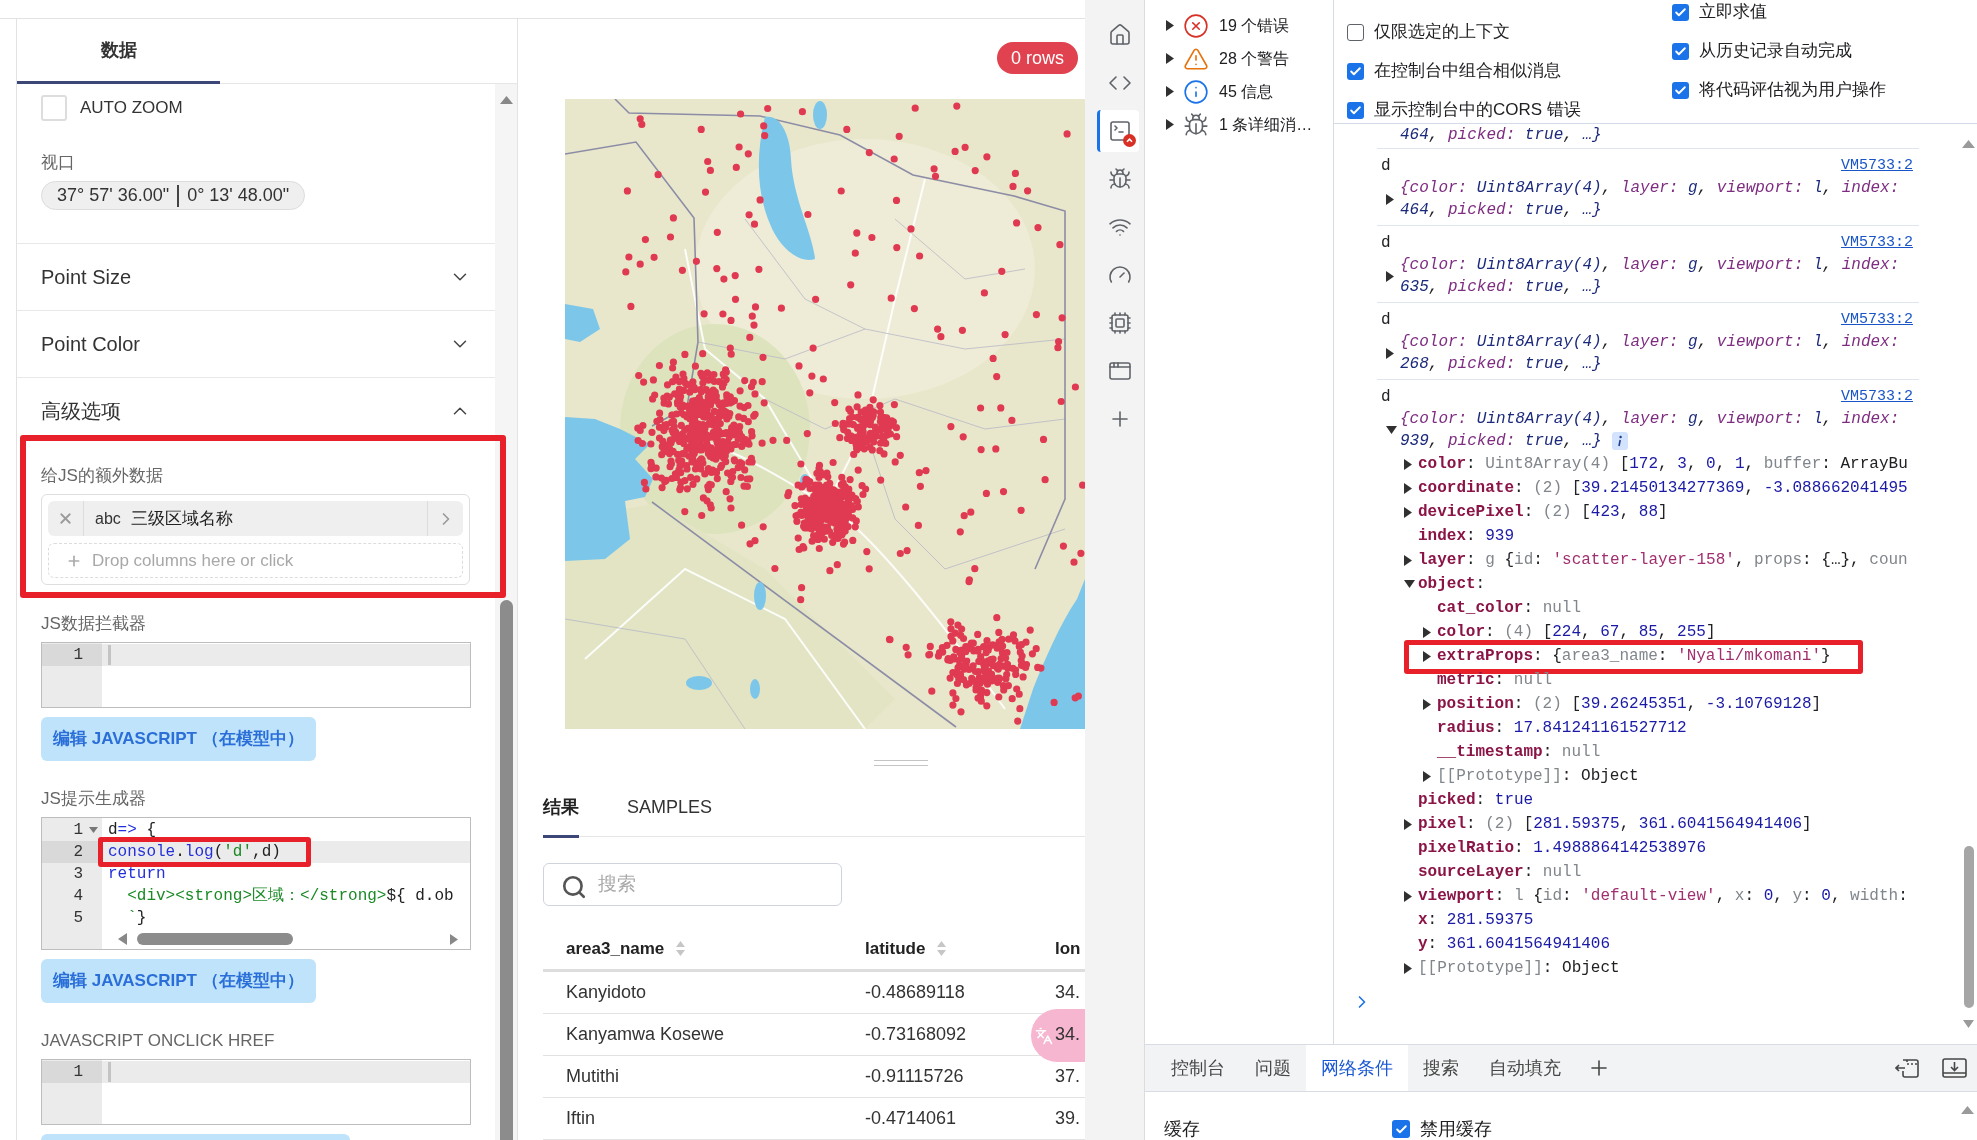 The height and width of the screenshot is (1140, 1977). Describe the element at coordinates (1615, 824) in the screenshot. I see `object-property: pixel: (2) [281.59375, 361.6041564941406]` at that location.